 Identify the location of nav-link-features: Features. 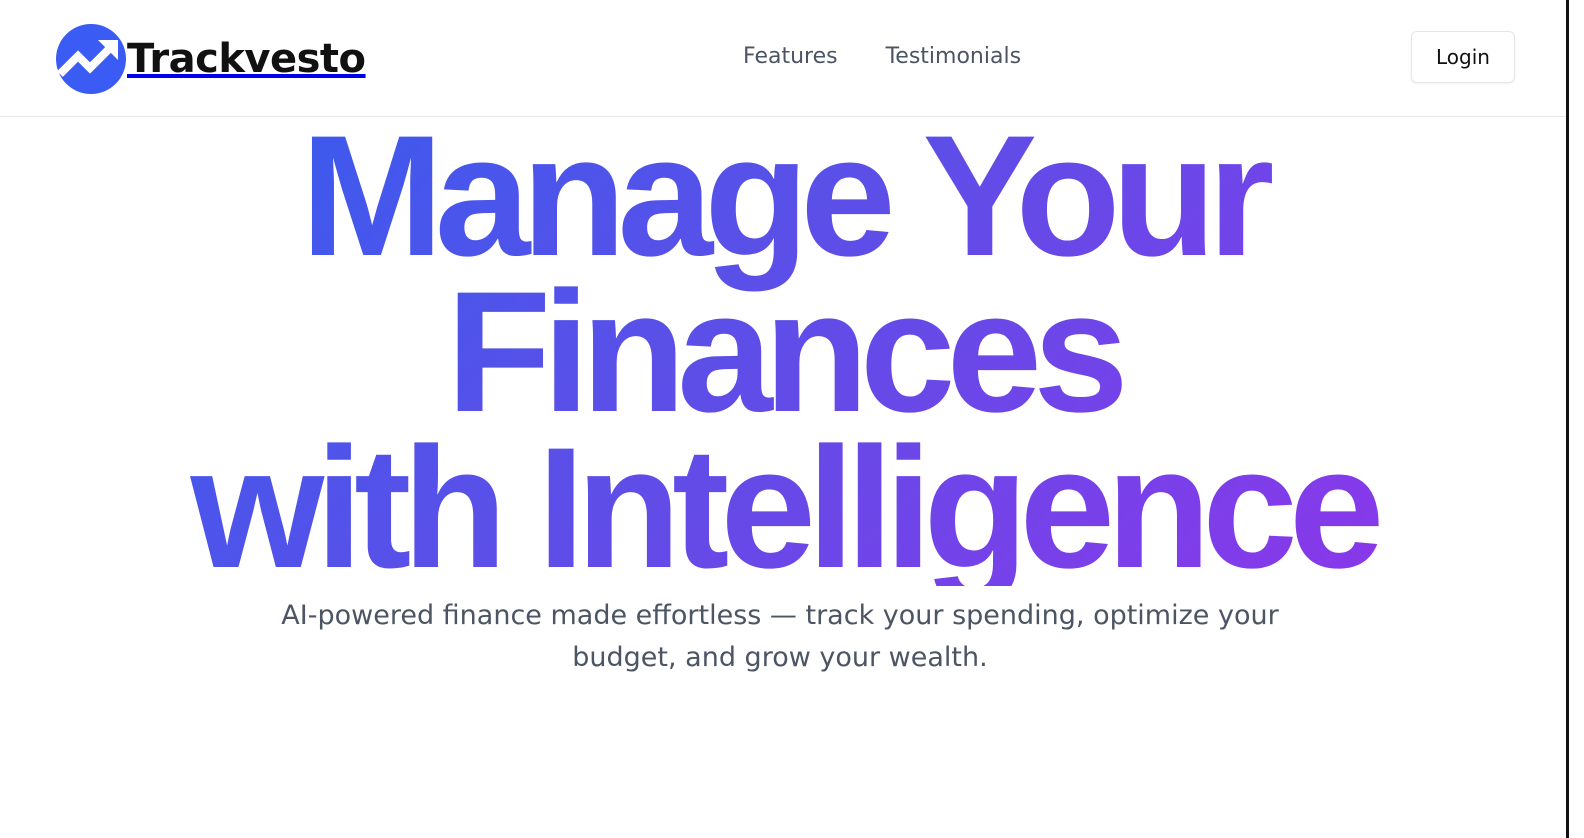
(790, 57).